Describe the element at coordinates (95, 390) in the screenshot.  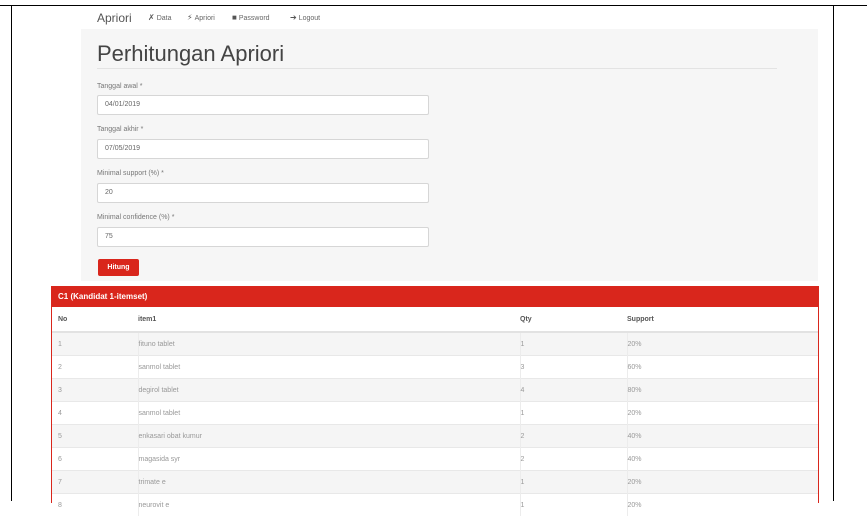
I see `cell-no: 3` at that location.